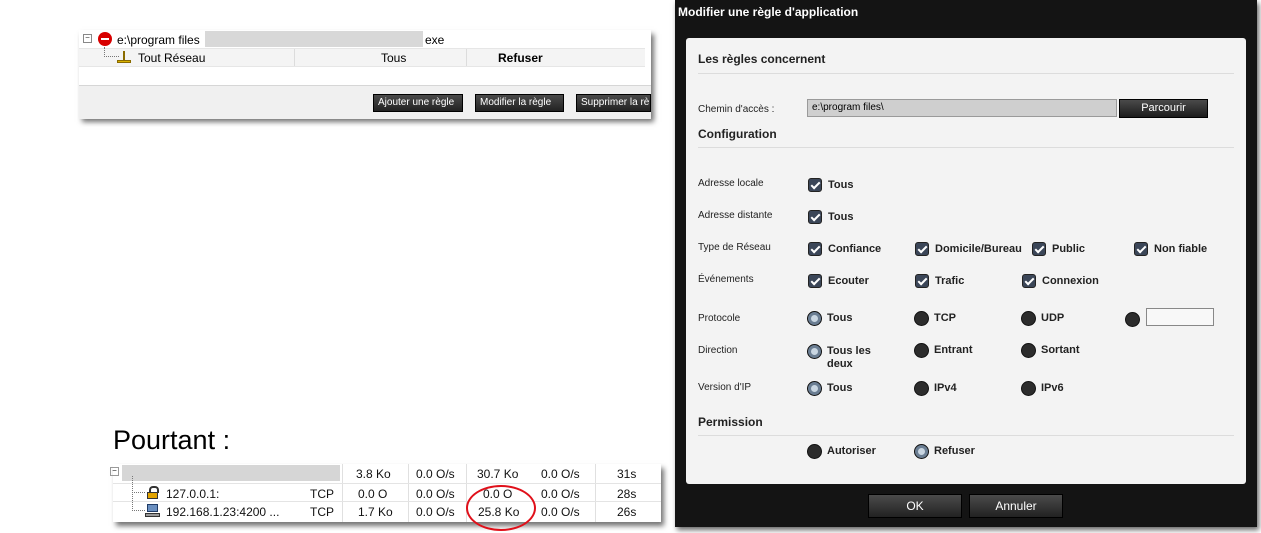 The height and width of the screenshot is (533, 1261). Describe the element at coordinates (725, 387) in the screenshot. I see `ip-version-label: Version d'IP` at that location.